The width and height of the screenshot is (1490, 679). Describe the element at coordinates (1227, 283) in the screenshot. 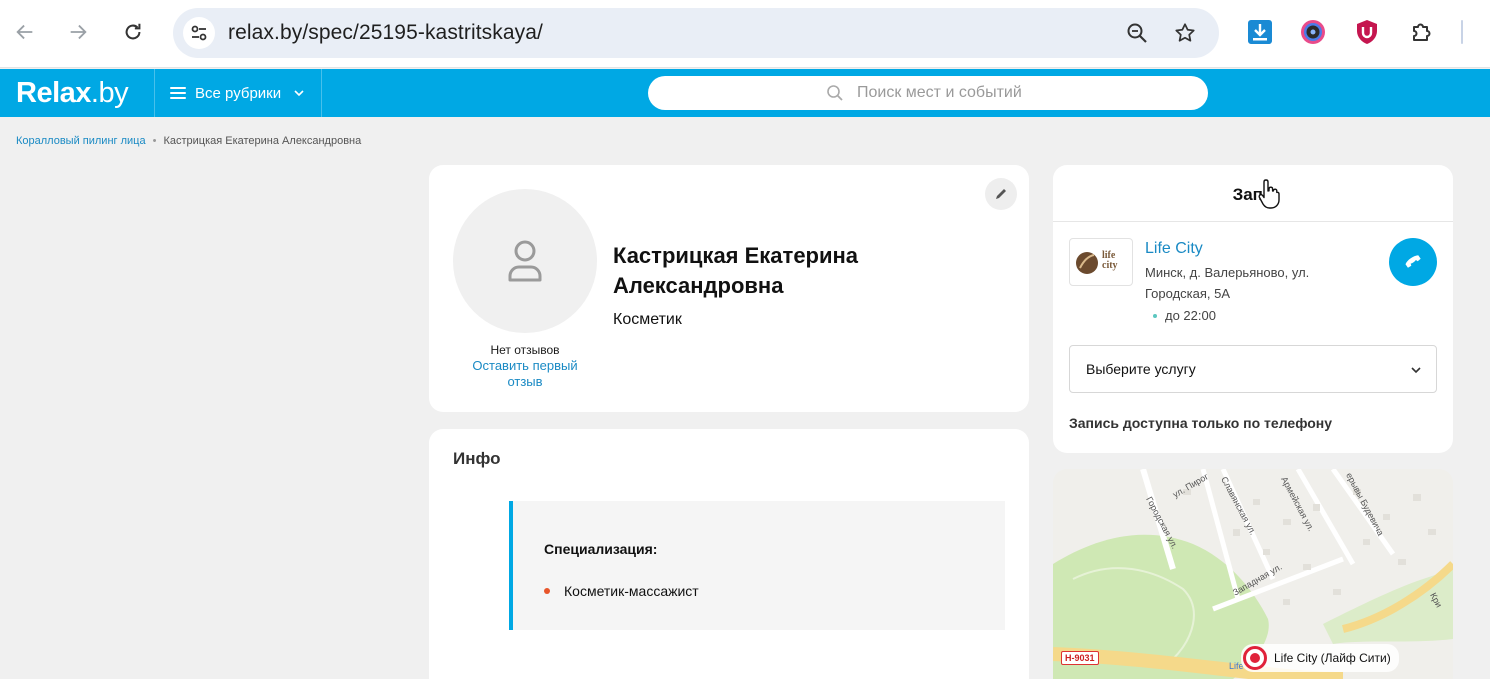

I see `salon-address: Минск, д. Валерьяново, ул. Городская, 5А` at that location.